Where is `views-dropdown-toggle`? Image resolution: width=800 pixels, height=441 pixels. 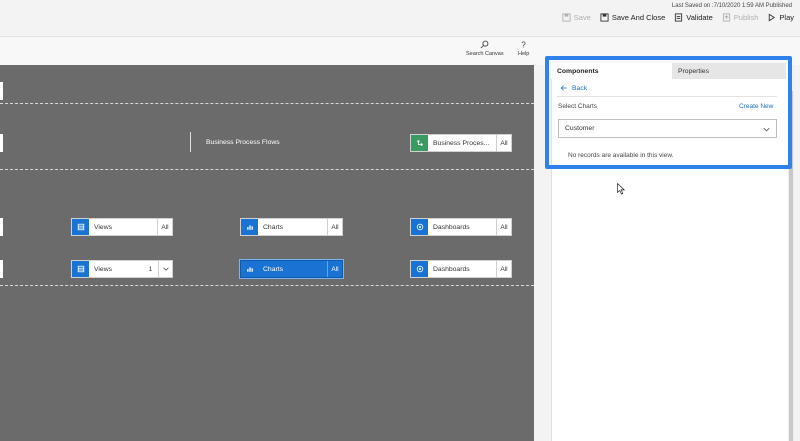 views-dropdown-toggle is located at coordinates (165, 269).